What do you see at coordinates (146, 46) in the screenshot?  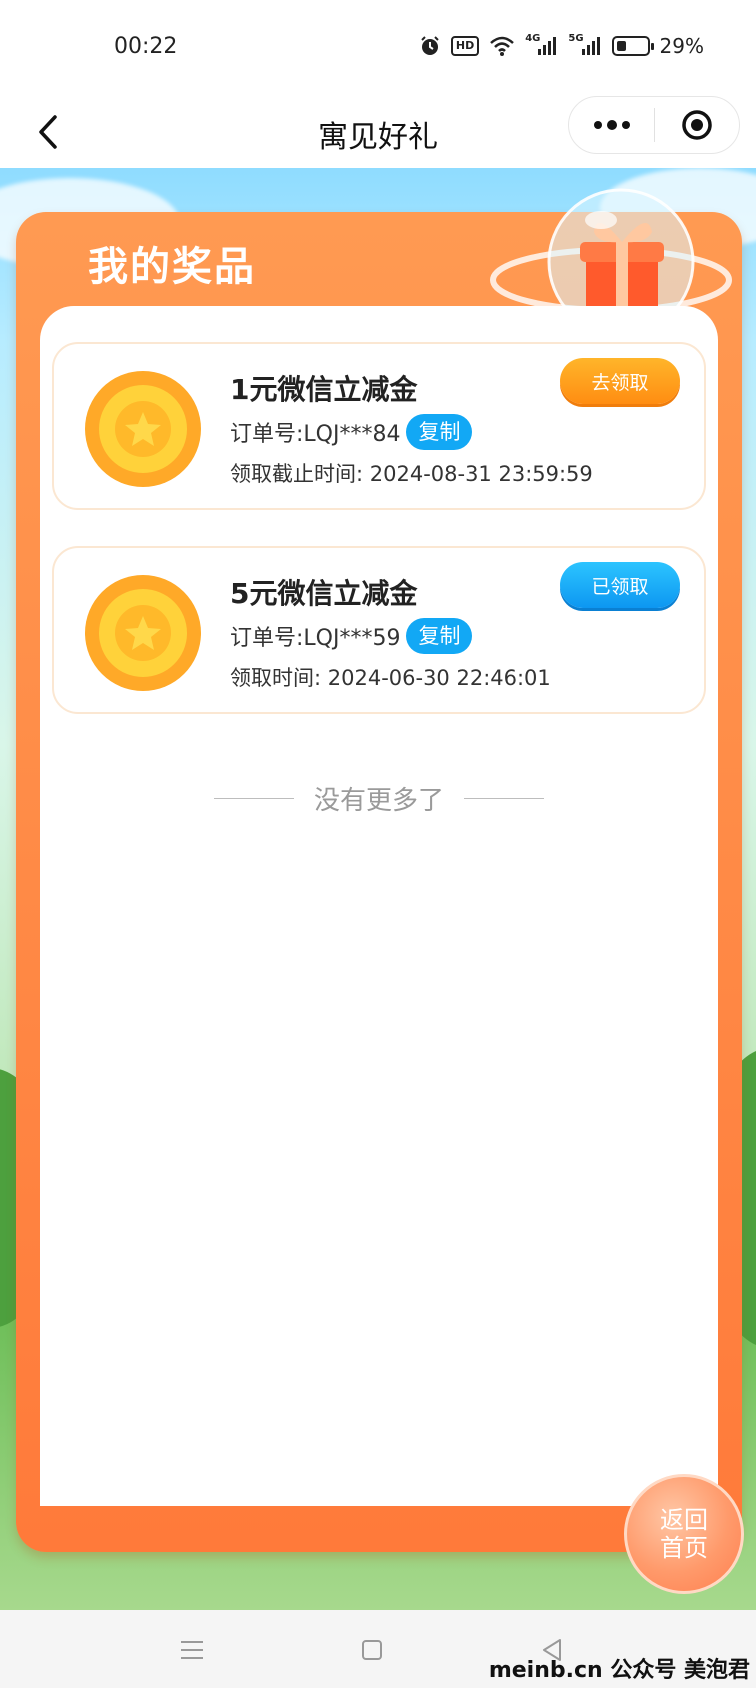 I see `status-time: 00:22` at bounding box center [146, 46].